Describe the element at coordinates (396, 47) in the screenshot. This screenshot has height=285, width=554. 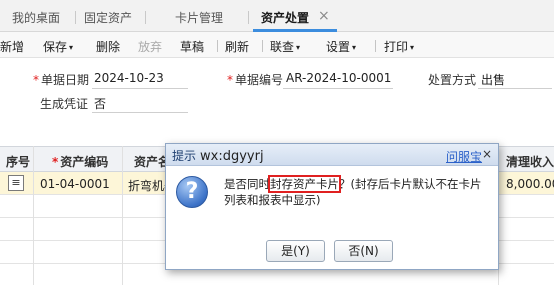
I see `print-label: 打印` at that location.